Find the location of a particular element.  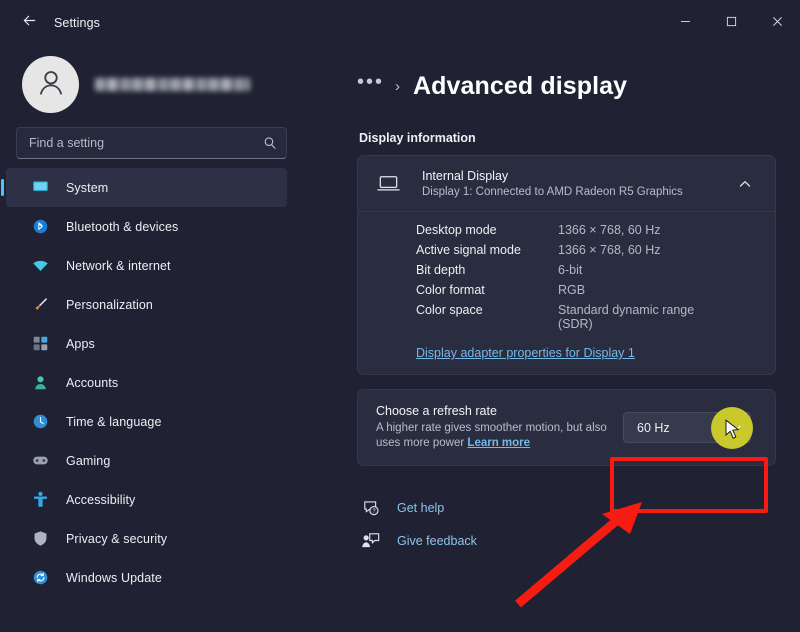

sidebar-item-label: Bluetooth & devices is located at coordinates (122, 226).